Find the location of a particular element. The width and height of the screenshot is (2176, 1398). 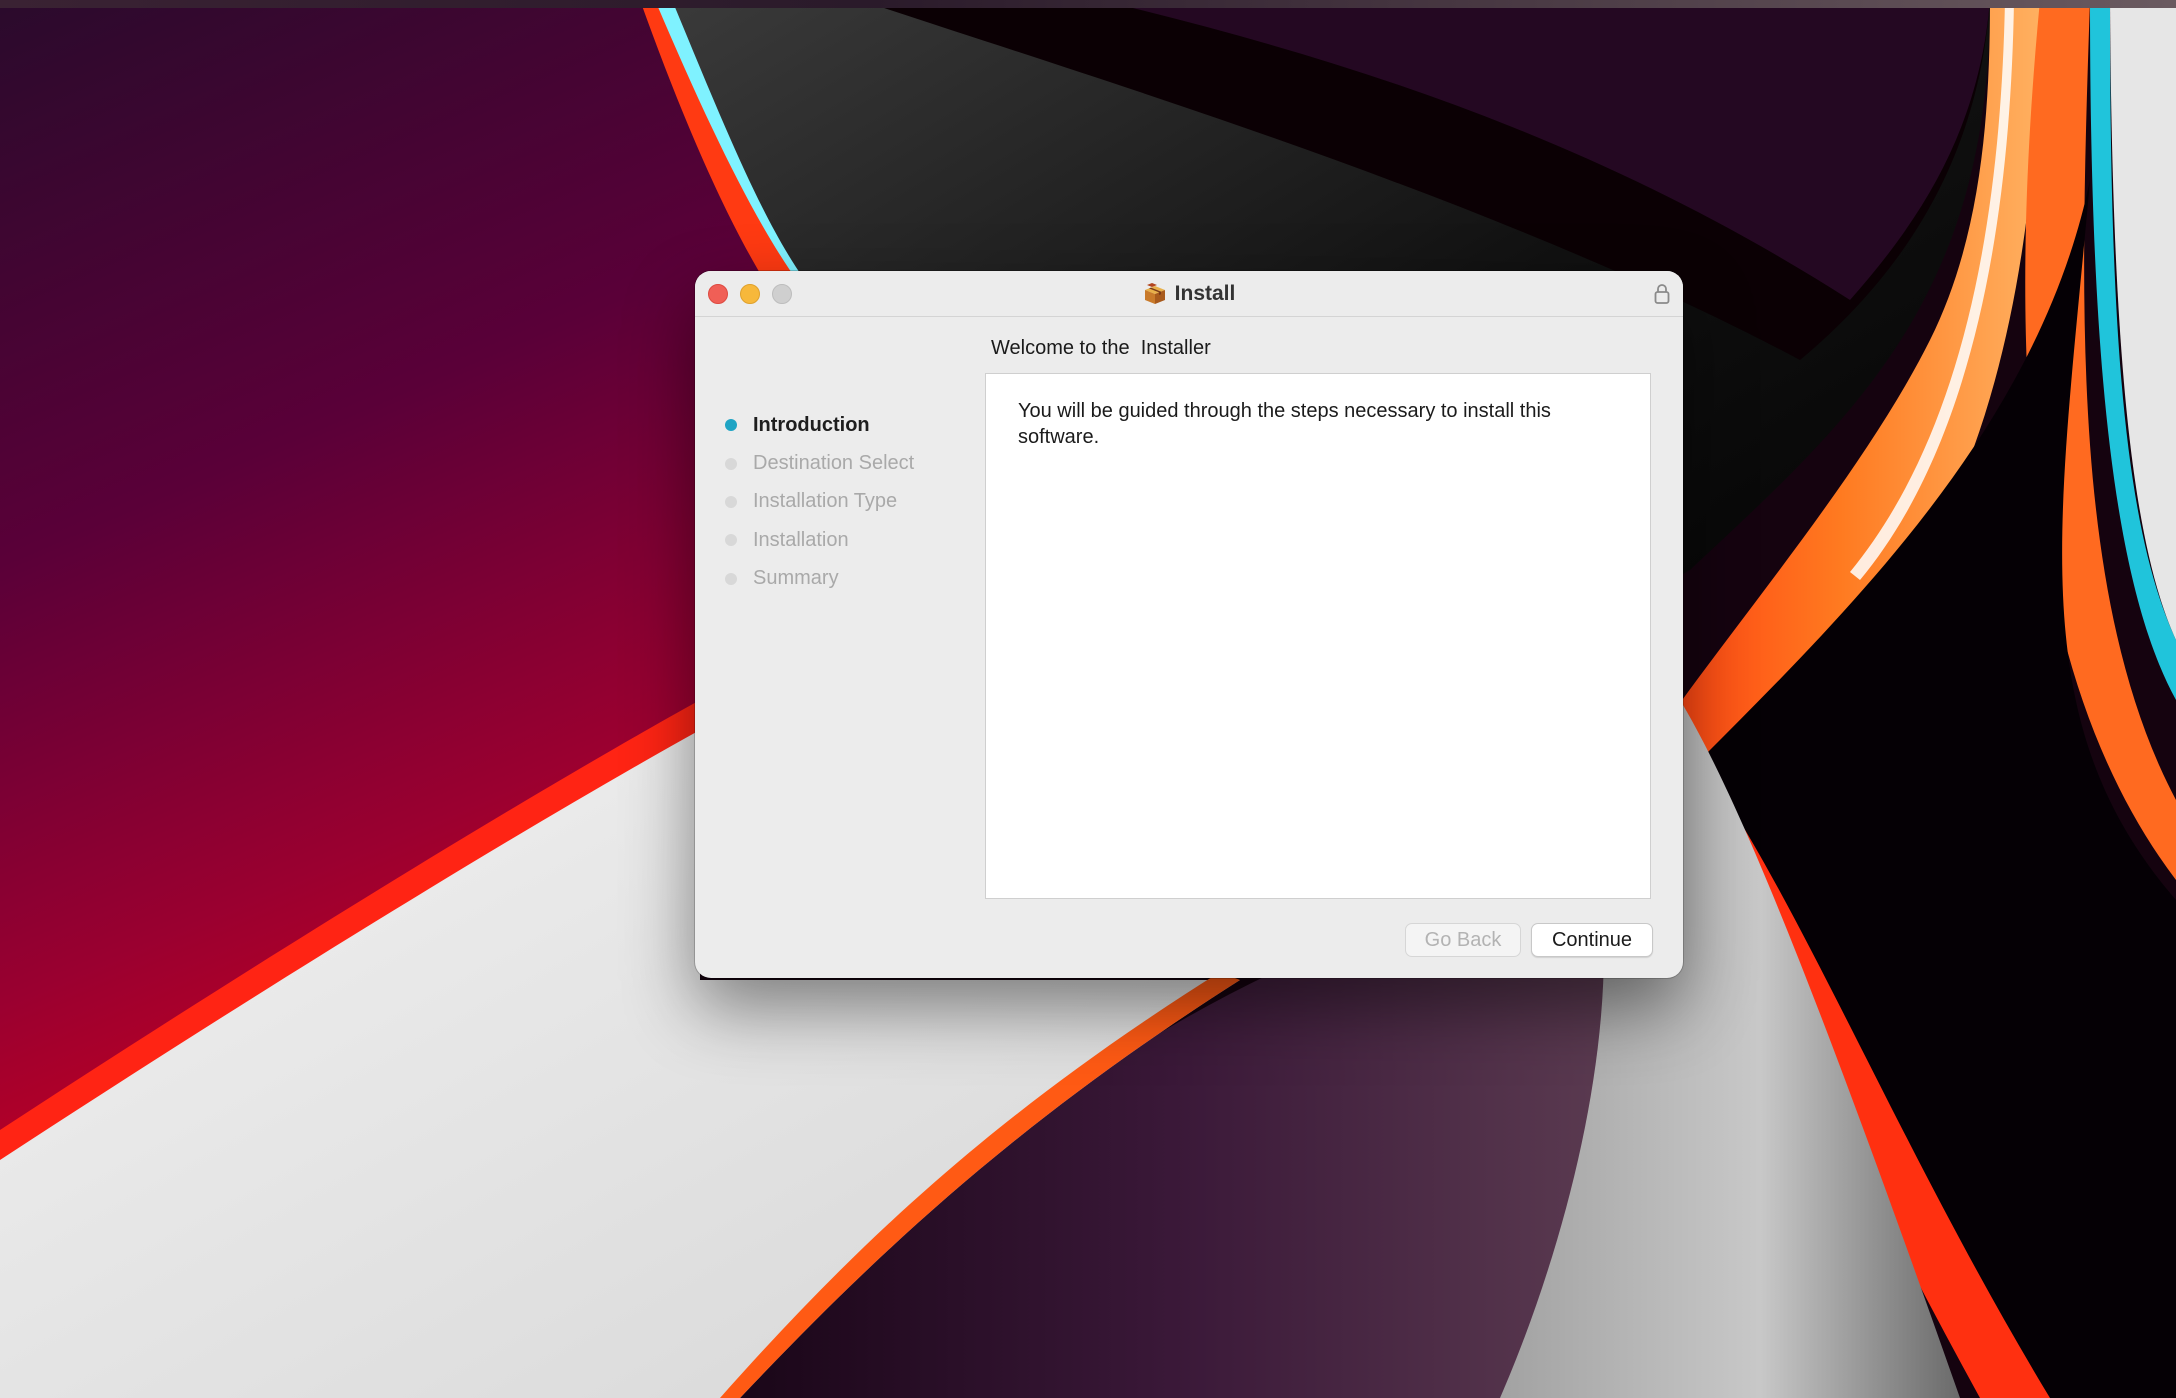

step-label: Destination Select is located at coordinates (834, 463).